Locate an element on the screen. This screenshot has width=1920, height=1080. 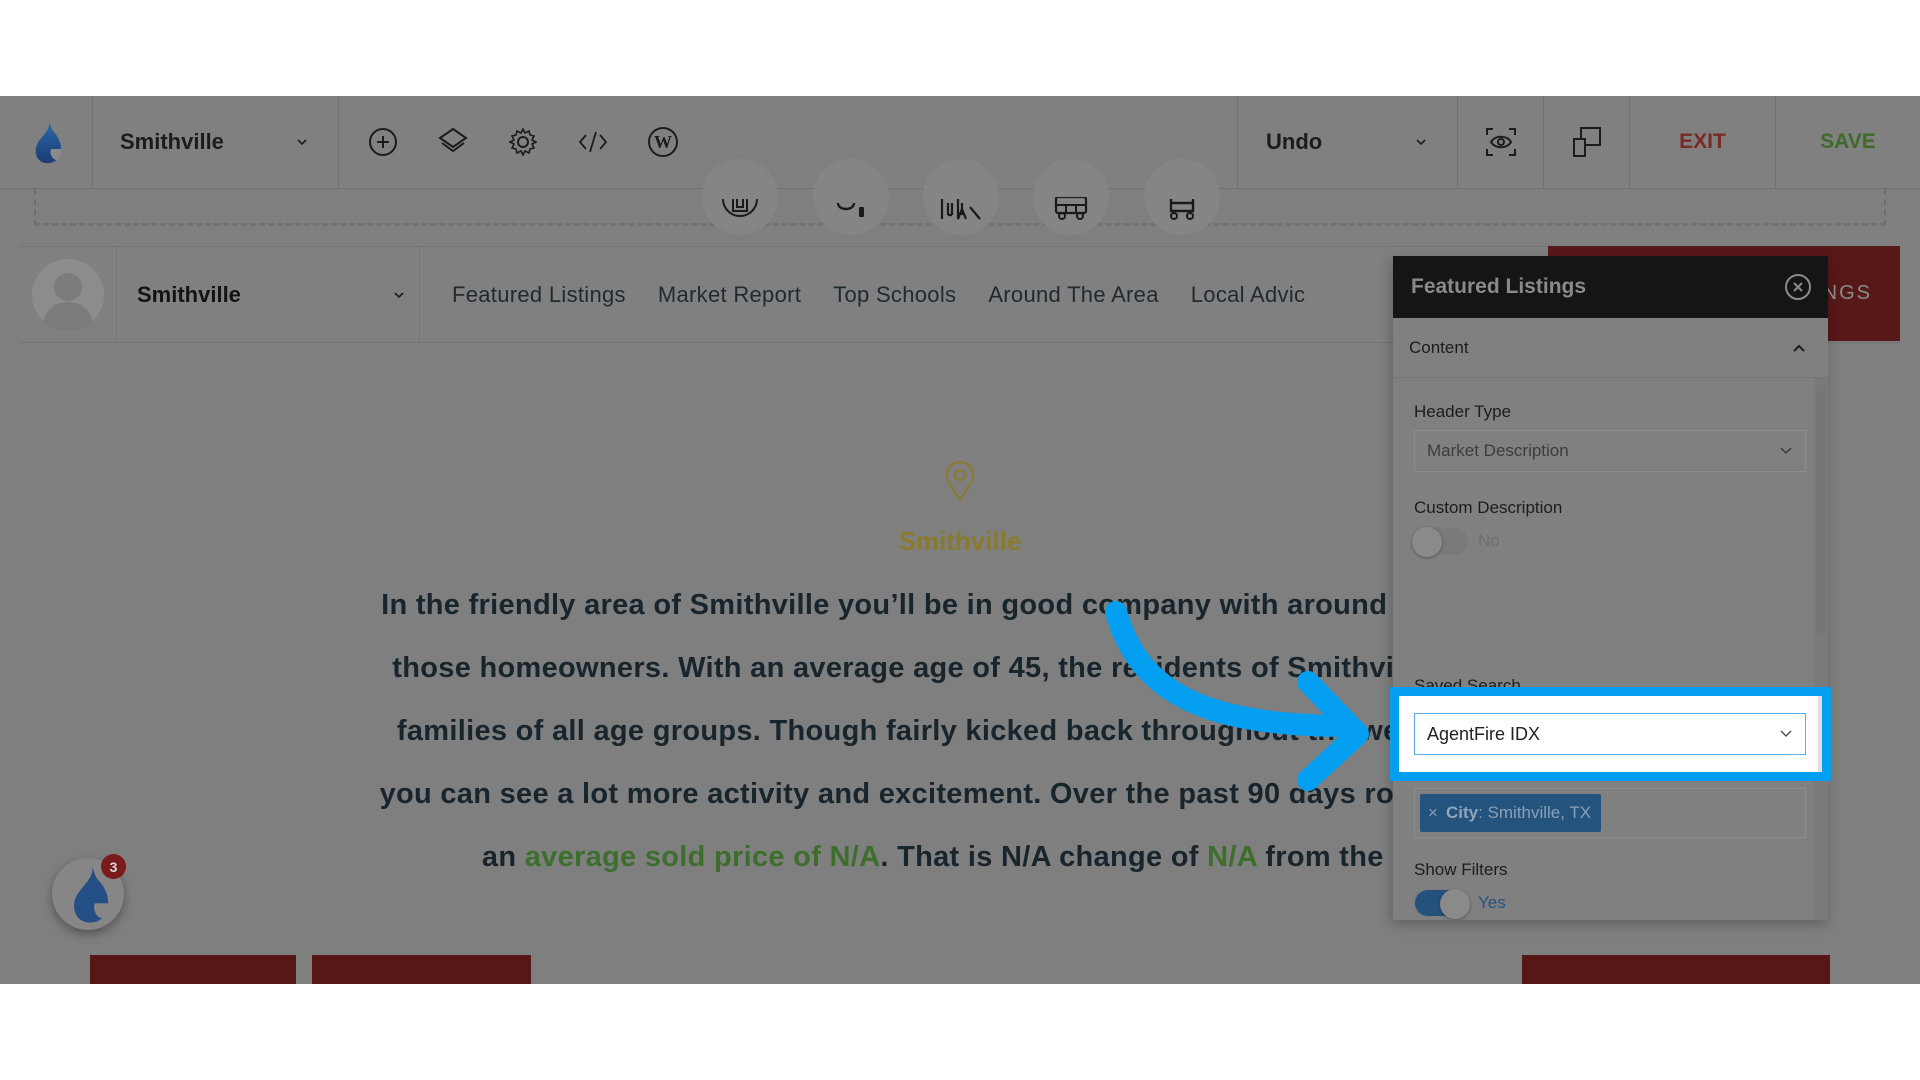
nav-link-local-advice: Local Advic is located at coordinates (1248, 295).